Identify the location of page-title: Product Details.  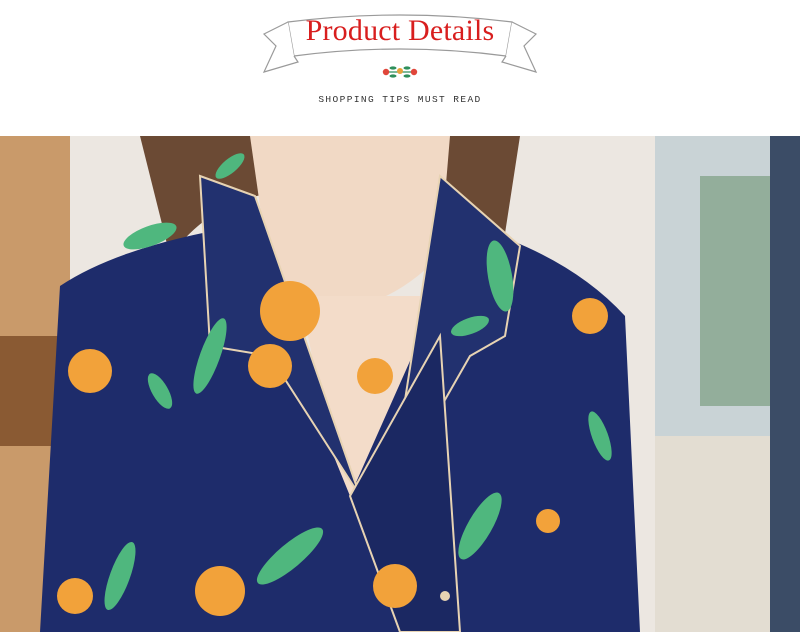
(400, 30).